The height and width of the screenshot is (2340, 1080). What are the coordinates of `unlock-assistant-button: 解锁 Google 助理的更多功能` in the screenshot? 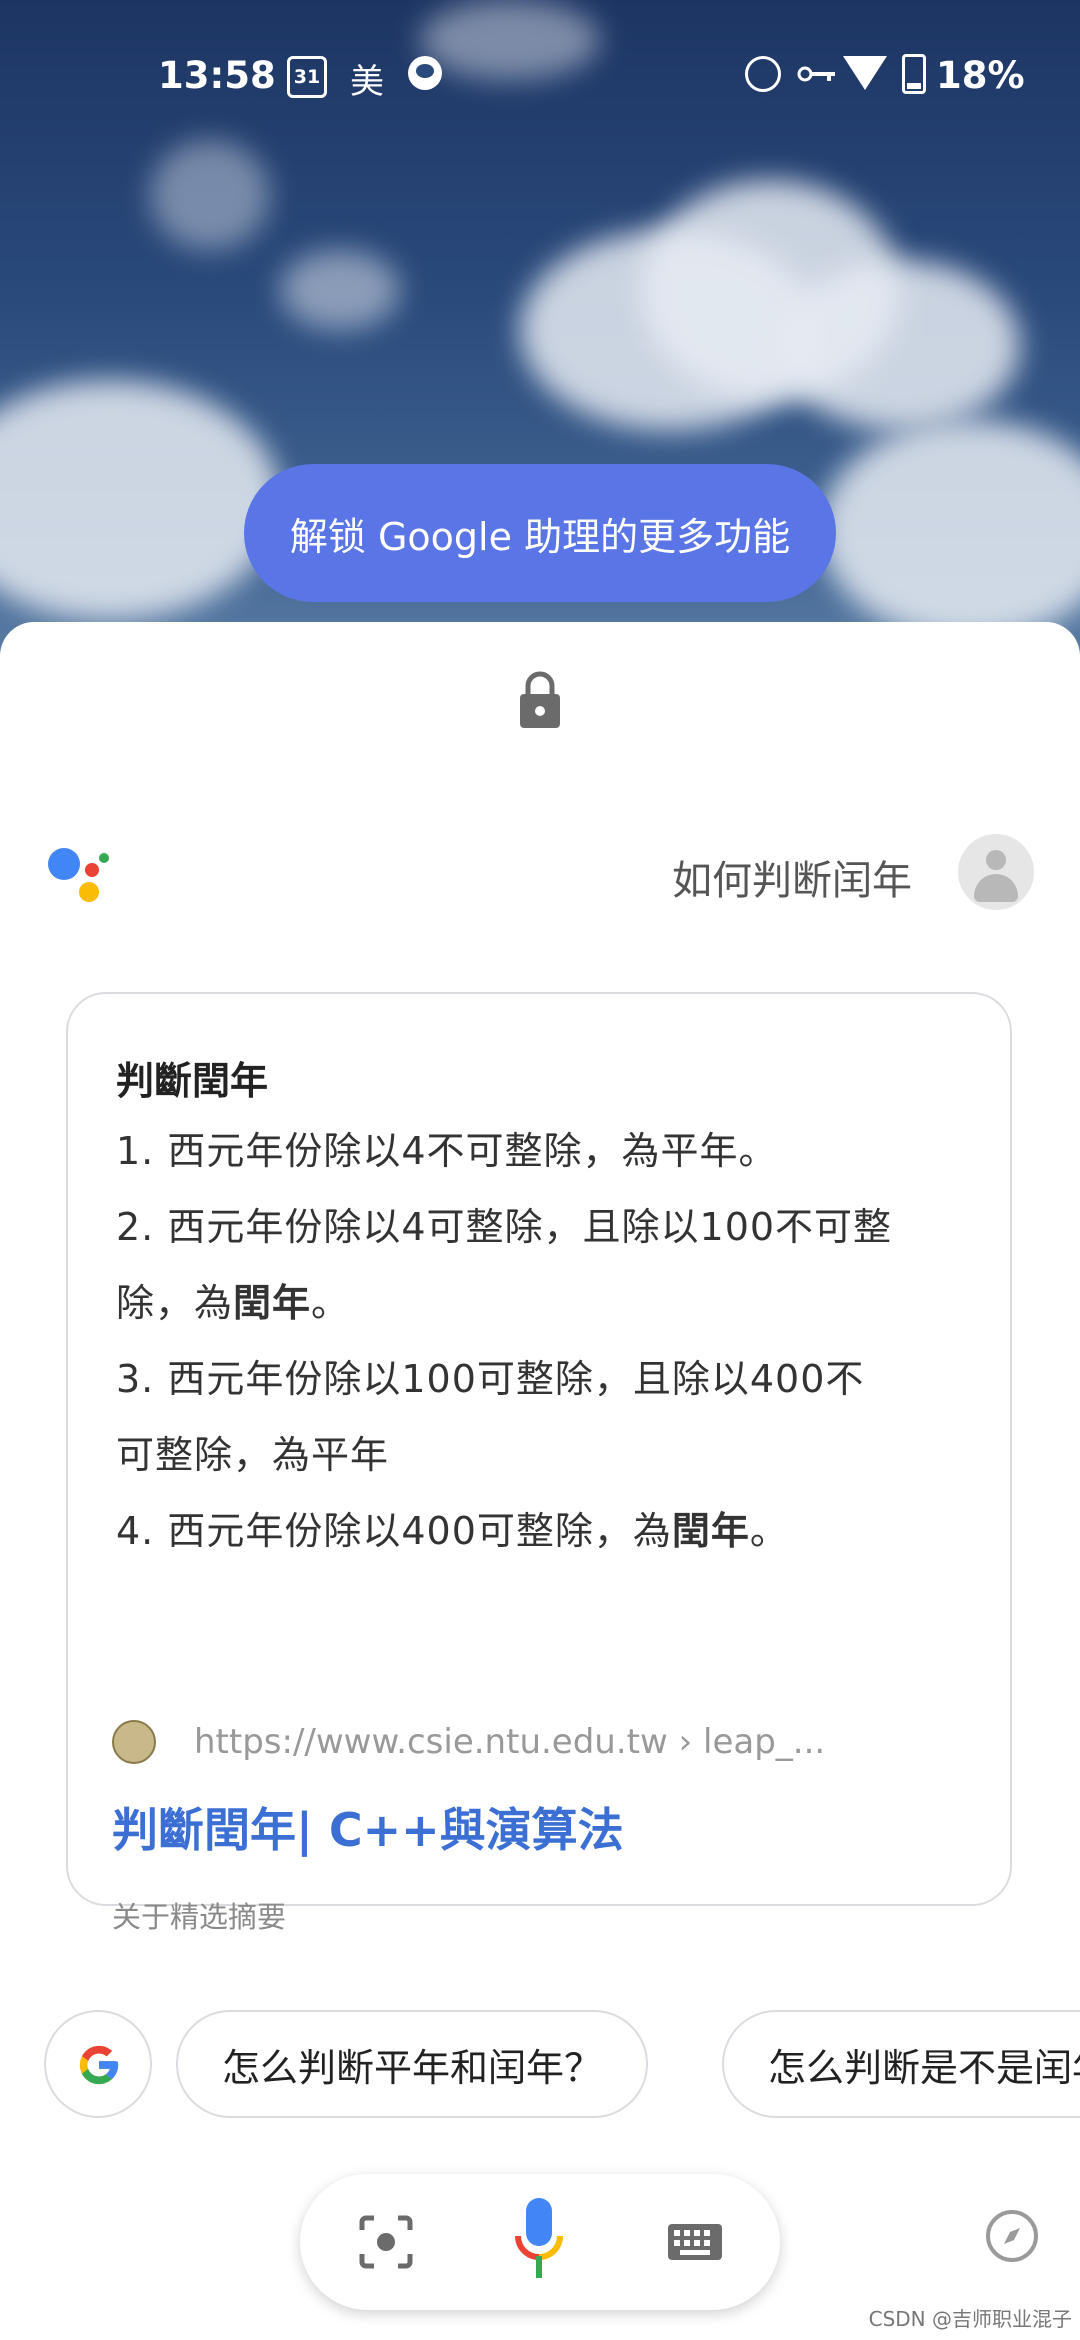 It's located at (540, 533).